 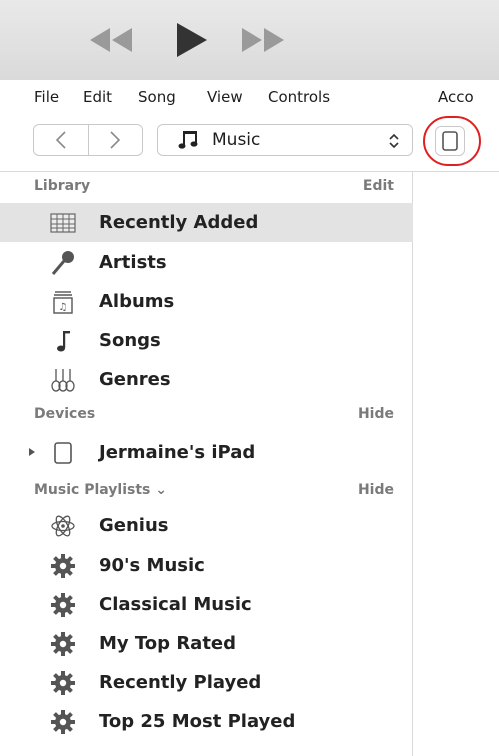 What do you see at coordinates (214, 189) in the screenshot?
I see `library-header: Library Edit` at bounding box center [214, 189].